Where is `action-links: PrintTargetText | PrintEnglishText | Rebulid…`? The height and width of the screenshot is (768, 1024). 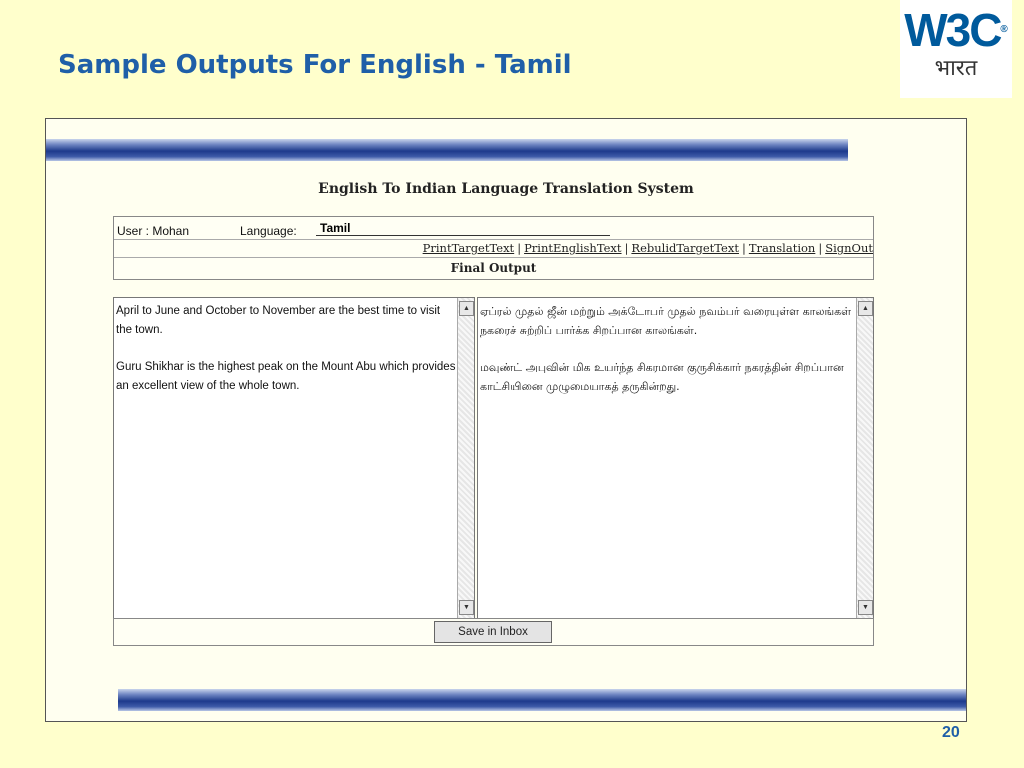 action-links: PrintTargetText | PrintEnglishText | Rebulid… is located at coordinates (493, 248).